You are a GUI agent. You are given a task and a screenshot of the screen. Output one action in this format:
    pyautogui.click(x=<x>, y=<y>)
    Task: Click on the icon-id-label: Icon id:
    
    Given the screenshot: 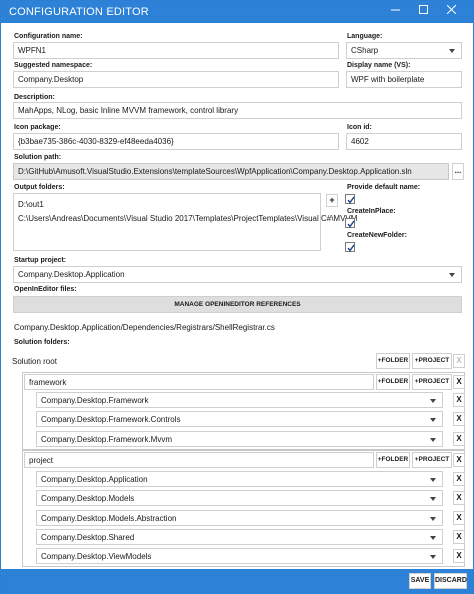 What is the action you would take?
    pyautogui.click(x=359, y=127)
    